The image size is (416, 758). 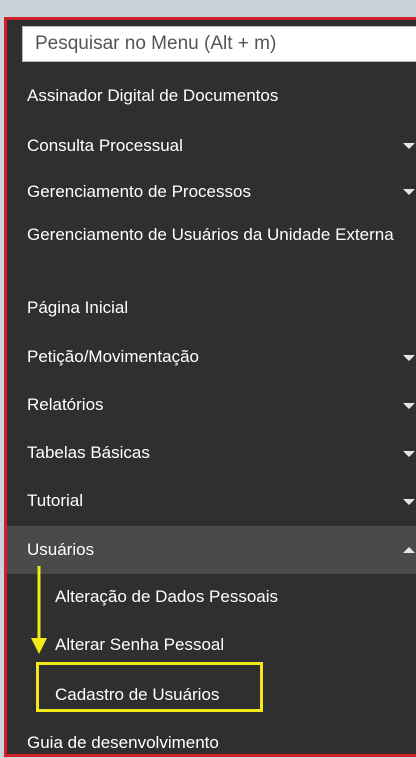 What do you see at coordinates (211, 502) in the screenshot?
I see `menu-item-tutorial: Tutorial` at bounding box center [211, 502].